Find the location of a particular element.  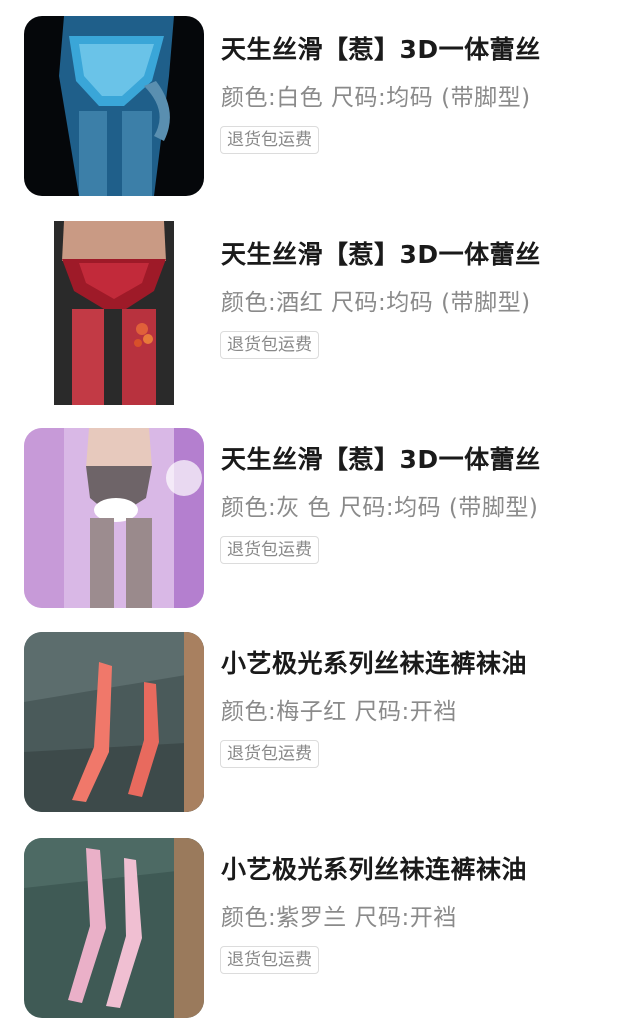

product-photo-violet-tights is located at coordinates (114, 928).